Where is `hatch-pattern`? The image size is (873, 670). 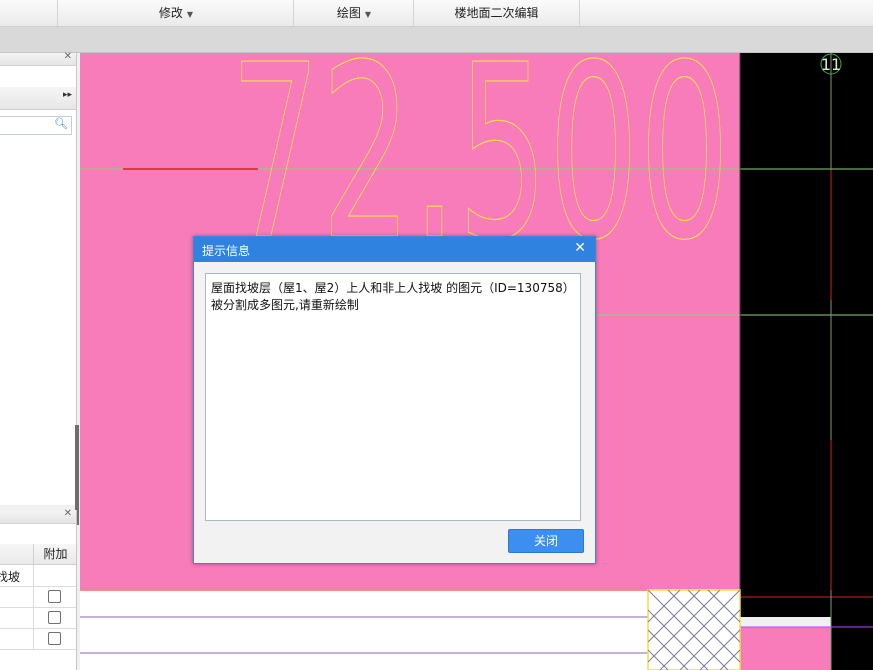 hatch-pattern is located at coordinates (694, 629).